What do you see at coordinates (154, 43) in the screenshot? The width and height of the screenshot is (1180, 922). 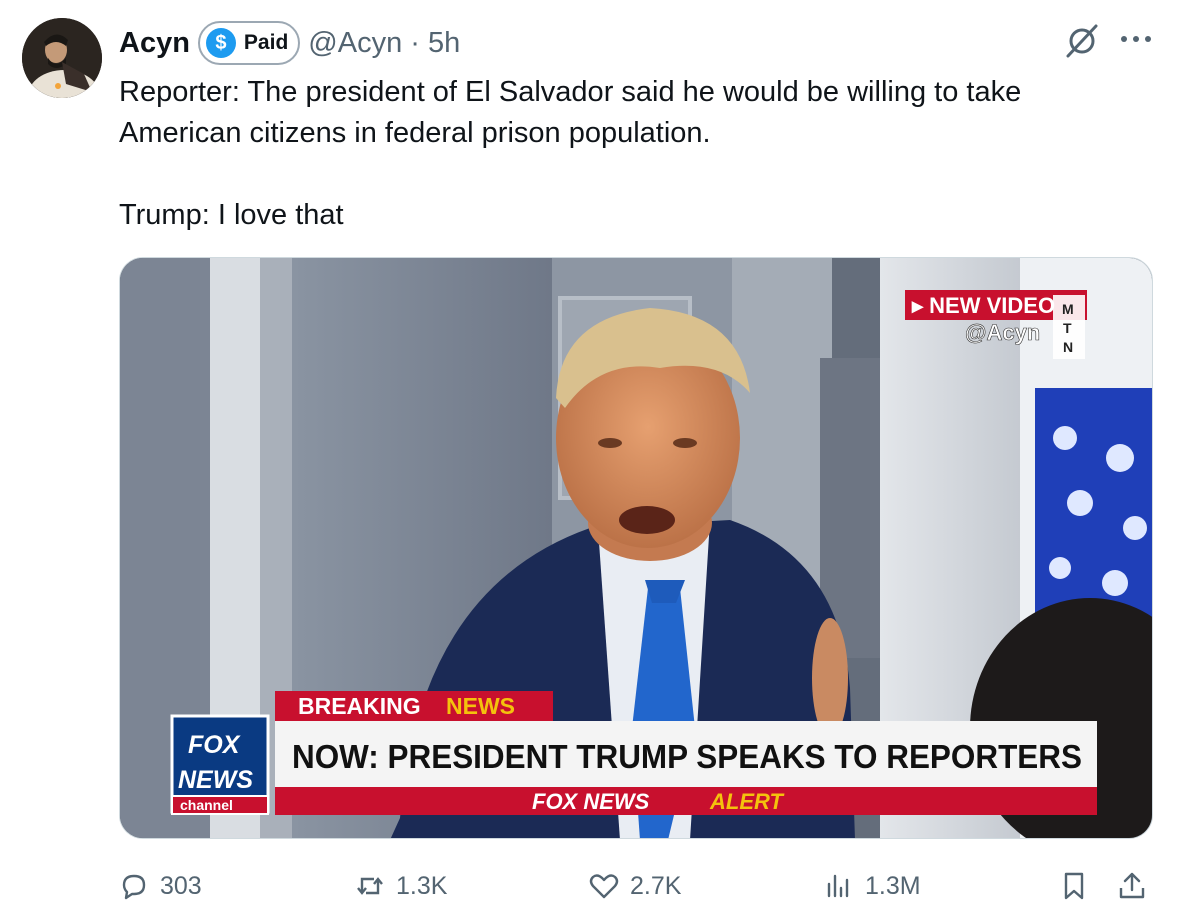 I see `author-display-name: Acyn` at bounding box center [154, 43].